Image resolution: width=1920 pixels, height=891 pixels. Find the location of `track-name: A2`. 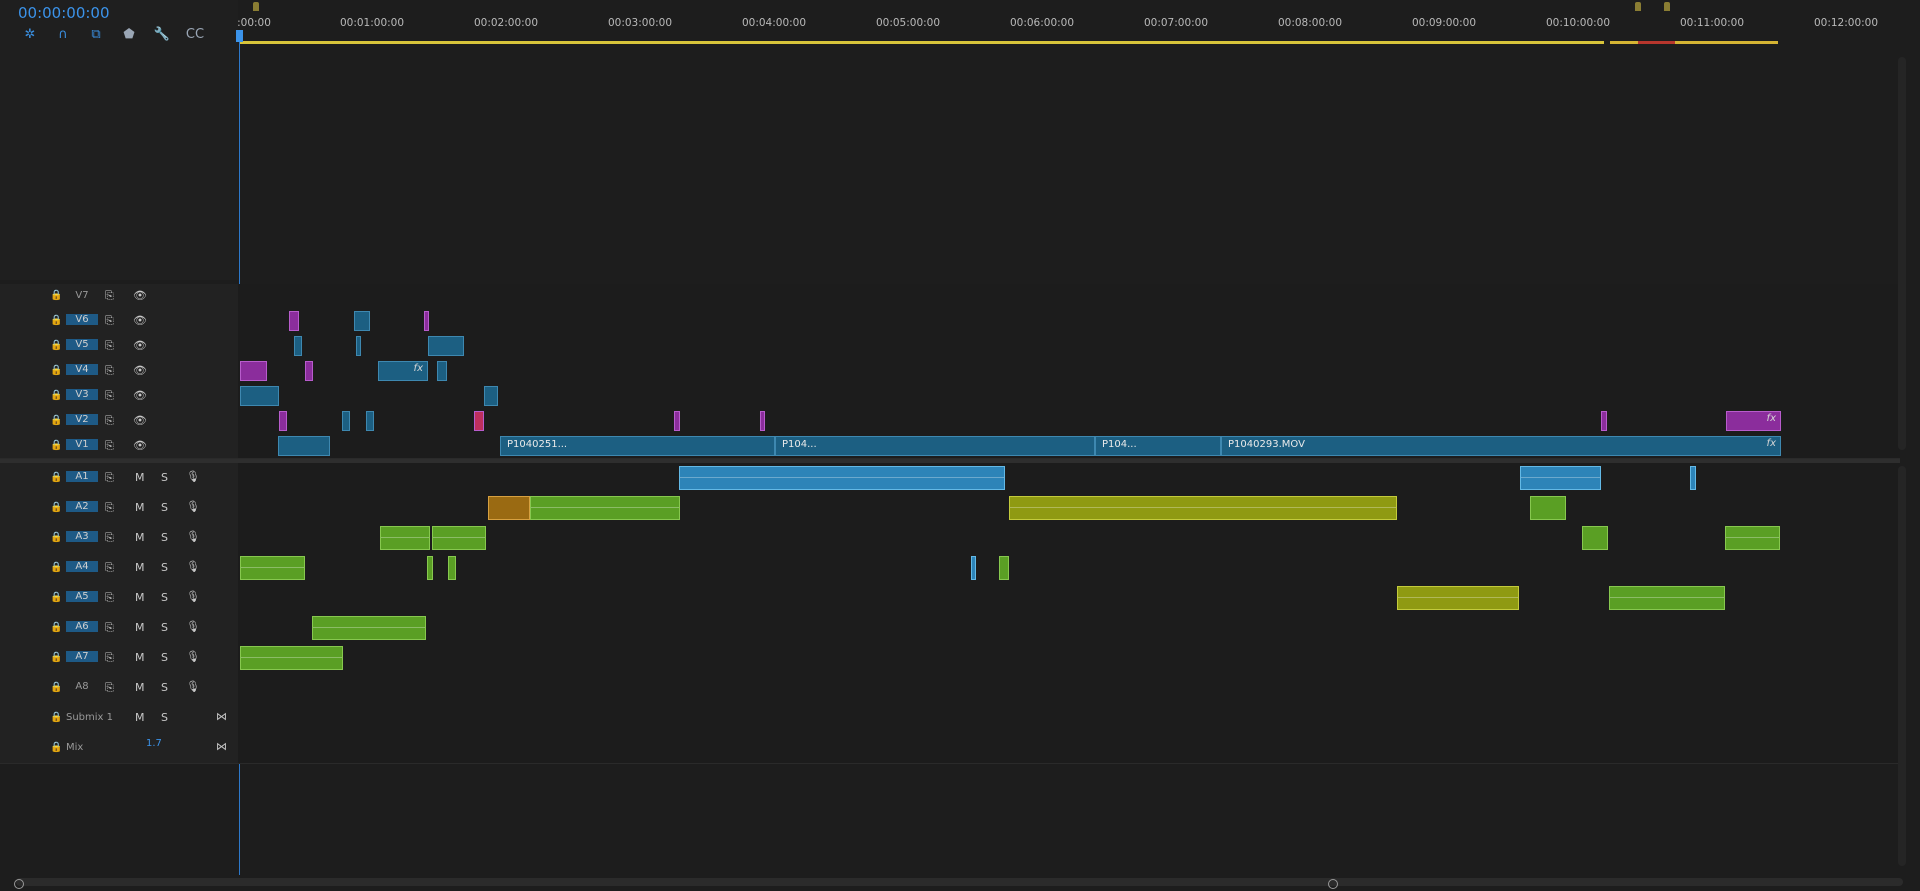

track-name: A2 is located at coordinates (82, 506).